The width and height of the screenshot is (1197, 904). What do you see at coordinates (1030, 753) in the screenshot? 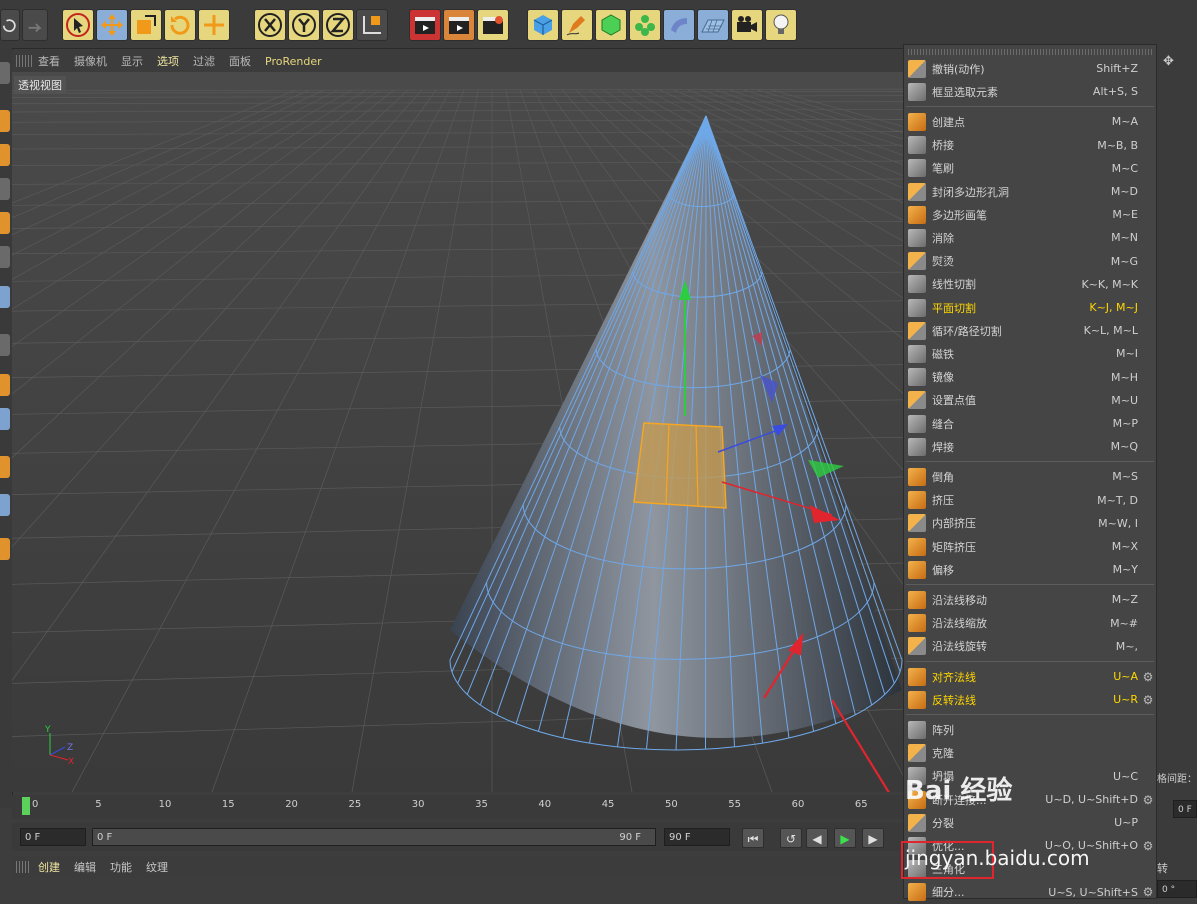
I see `context-menu-item-33: 克隆` at bounding box center [1030, 753].